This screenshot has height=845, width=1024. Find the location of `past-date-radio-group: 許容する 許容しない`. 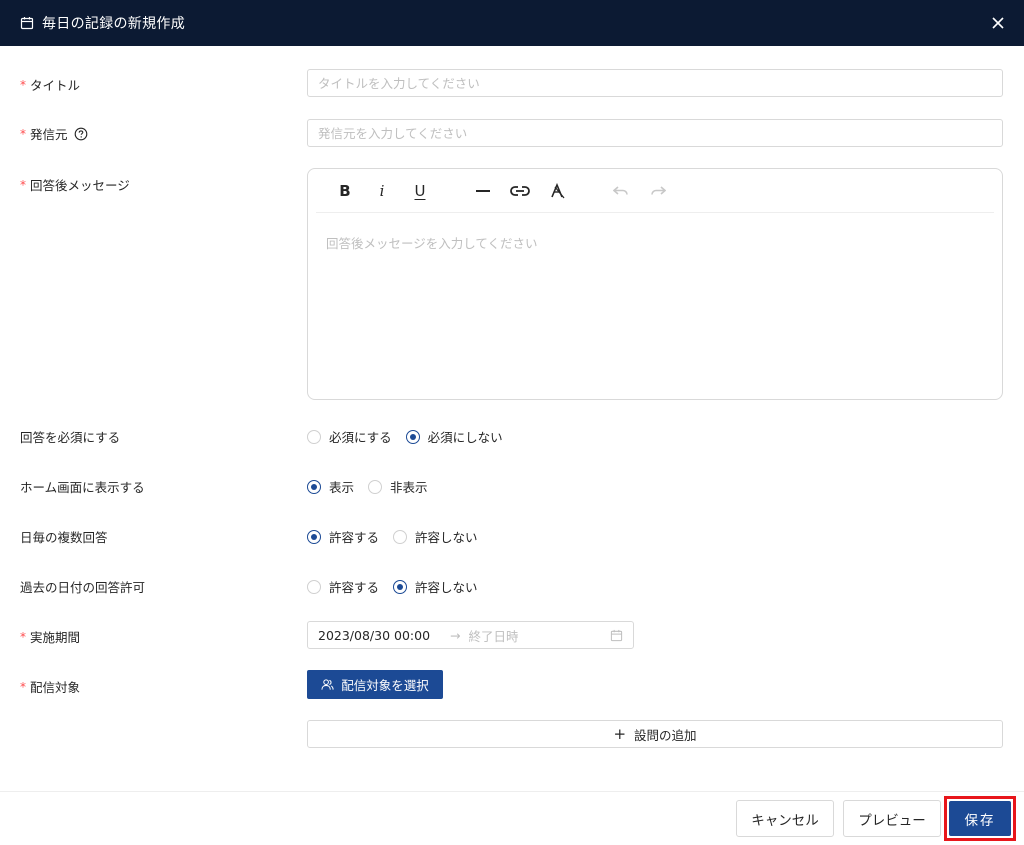

past-date-radio-group: 許容する 許容しない is located at coordinates (399, 586).